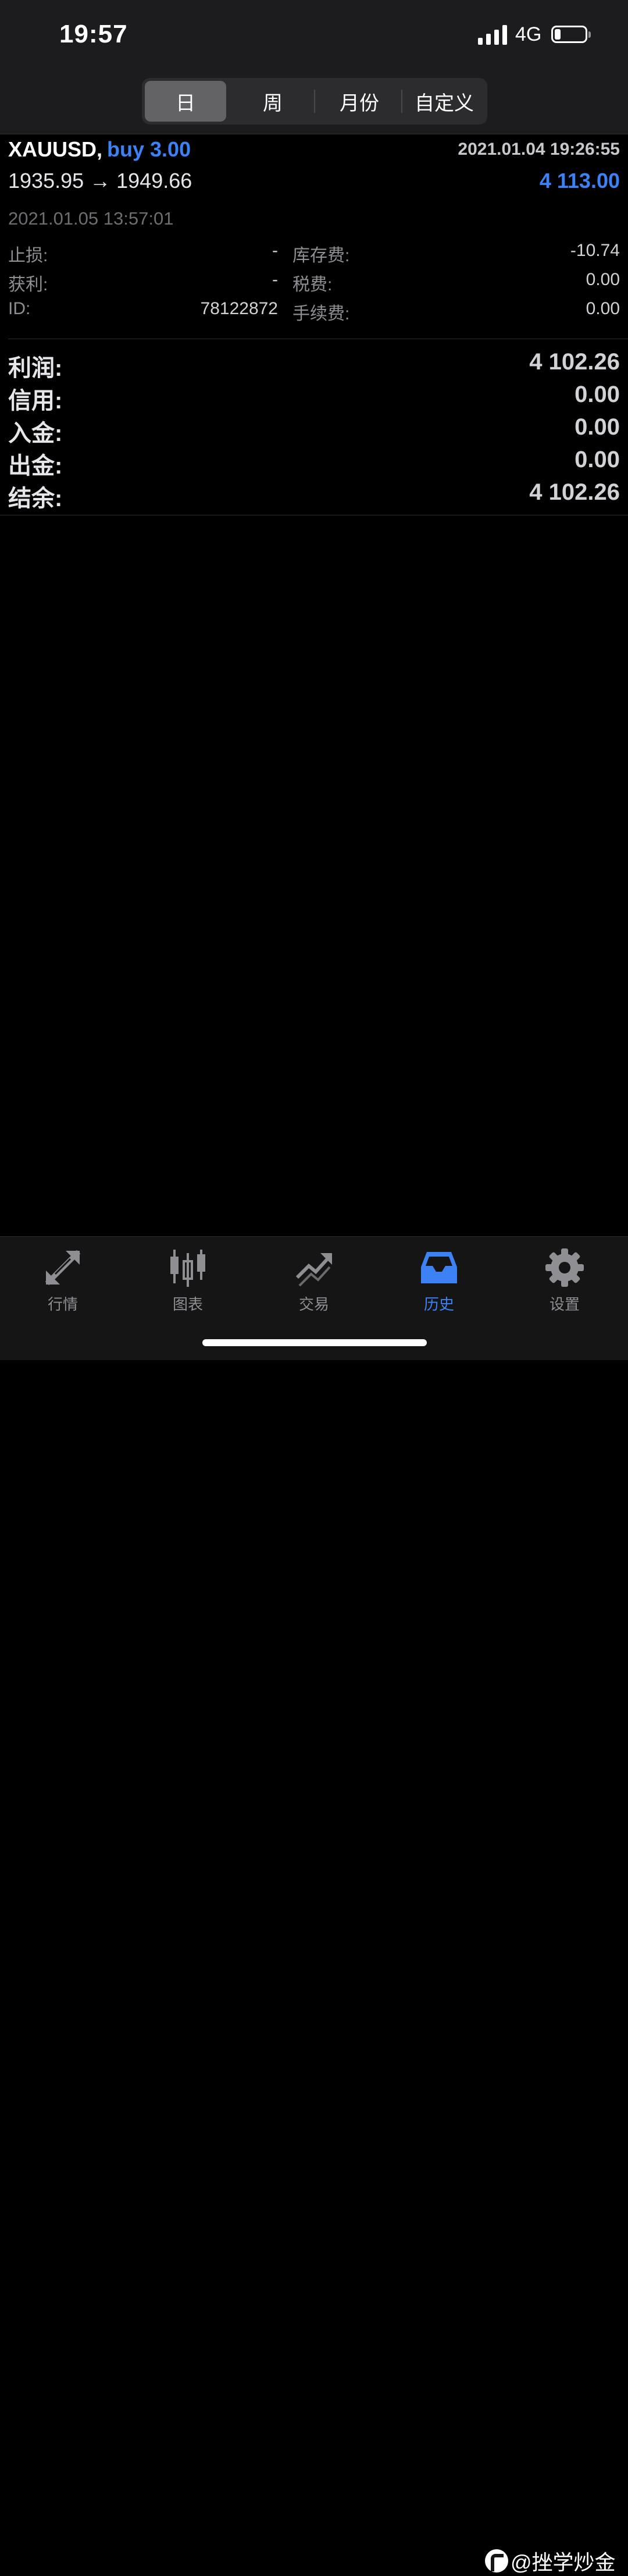 This screenshot has width=628, height=2576. I want to click on stop-loss-label: 止损:, so click(28, 256).